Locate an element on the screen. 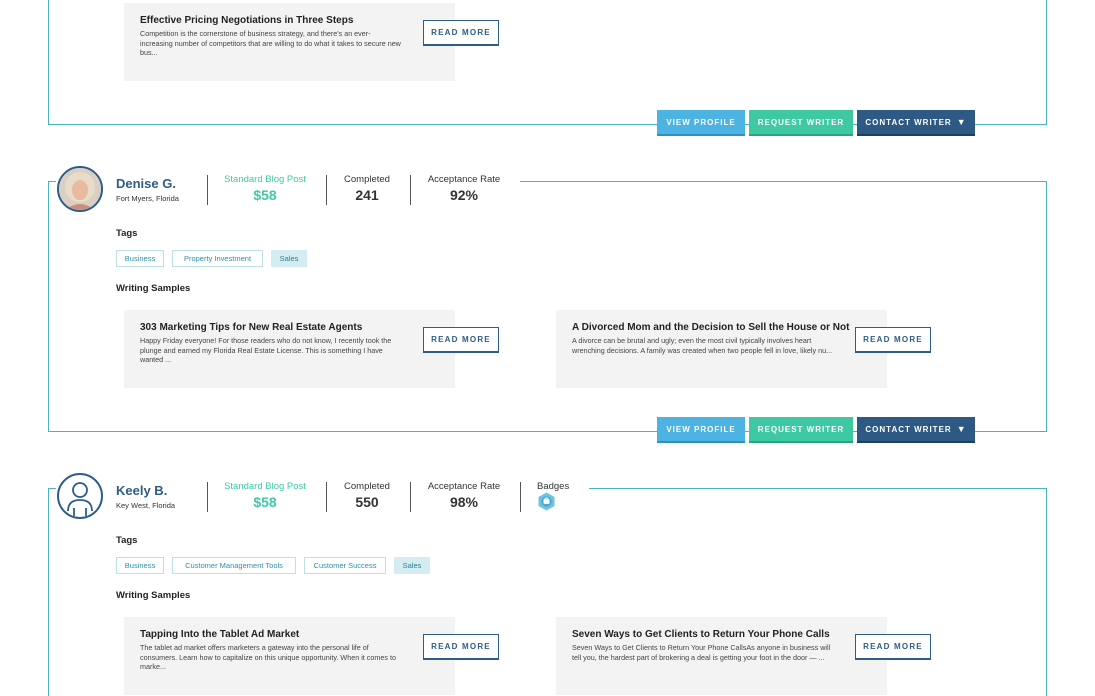 This screenshot has width=1095, height=696. writer-name: Keely B. is located at coordinates (141, 490).